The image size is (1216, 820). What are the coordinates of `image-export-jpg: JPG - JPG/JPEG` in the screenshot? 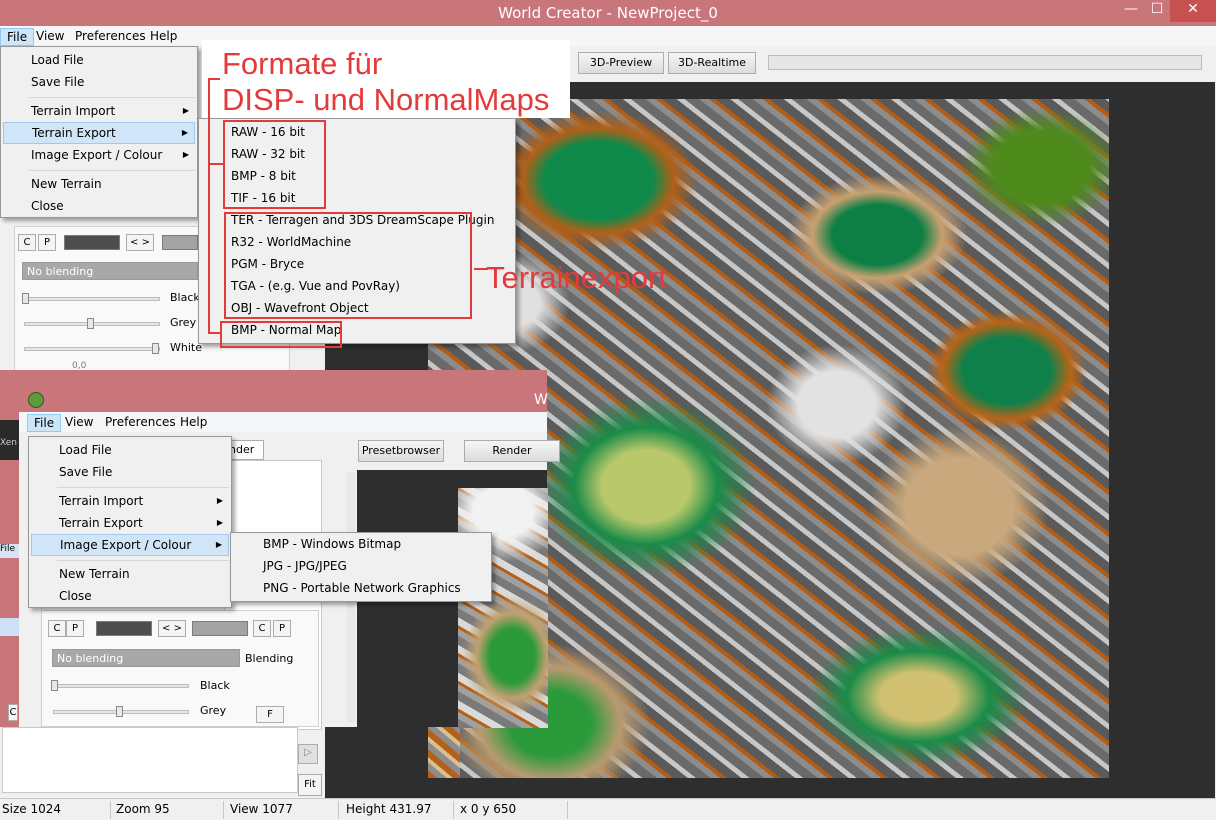 It's located at (361, 566).